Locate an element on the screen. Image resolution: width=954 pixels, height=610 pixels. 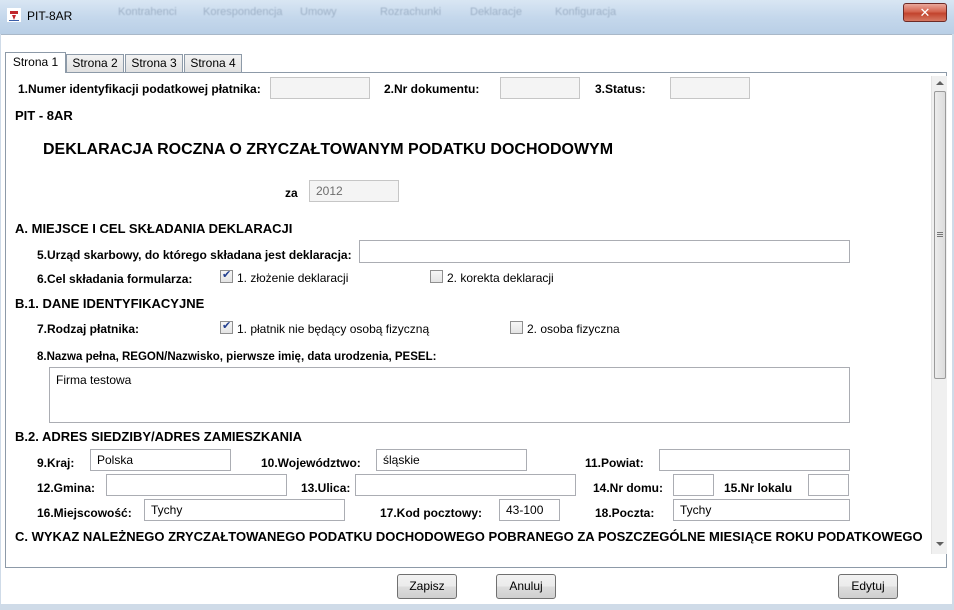
cancel-button: Anuluj is located at coordinates (526, 586).